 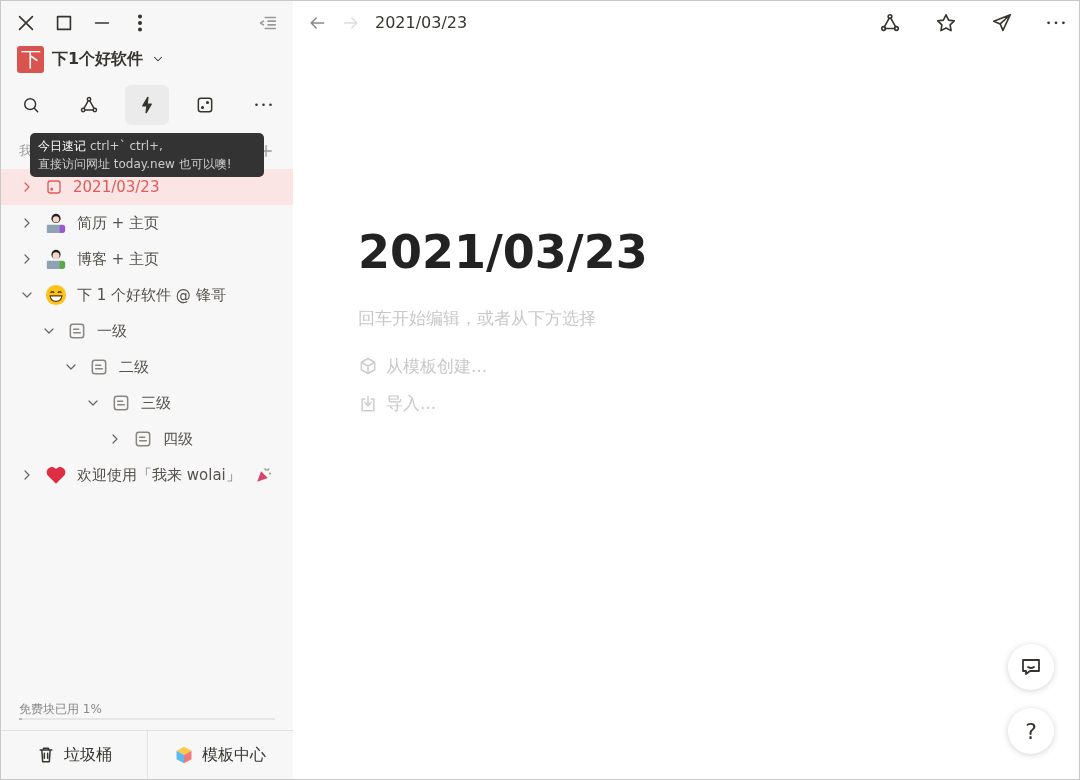 I want to click on search-icon, so click(x=31, y=105).